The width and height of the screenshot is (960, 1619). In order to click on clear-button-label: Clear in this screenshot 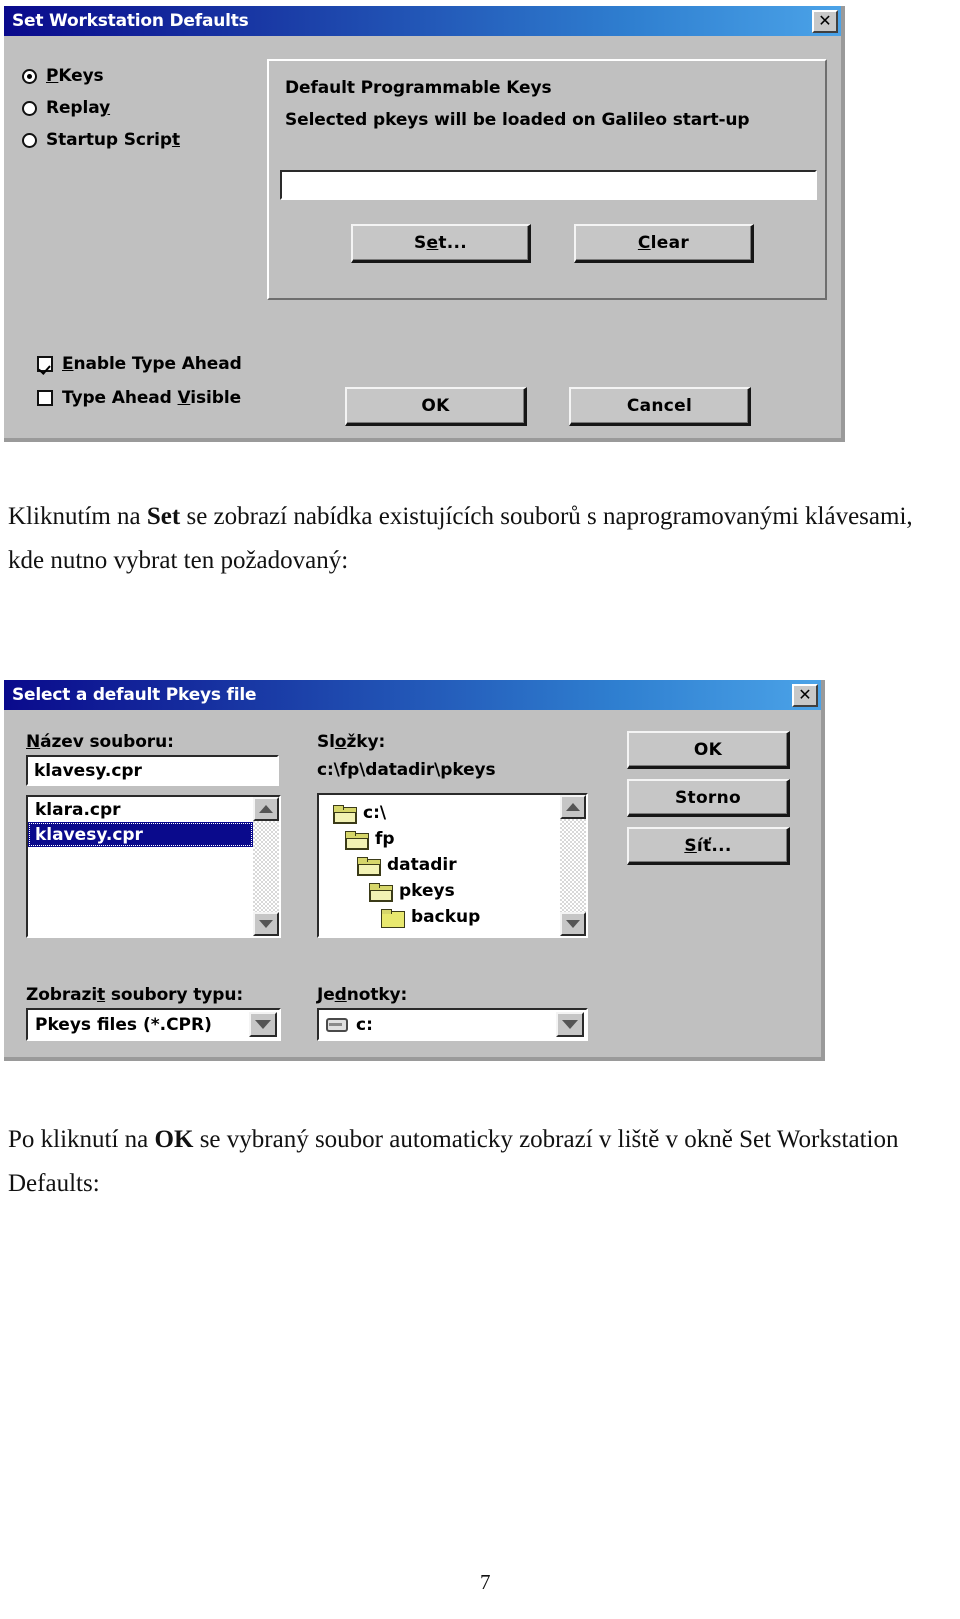, I will do `click(663, 243)`.